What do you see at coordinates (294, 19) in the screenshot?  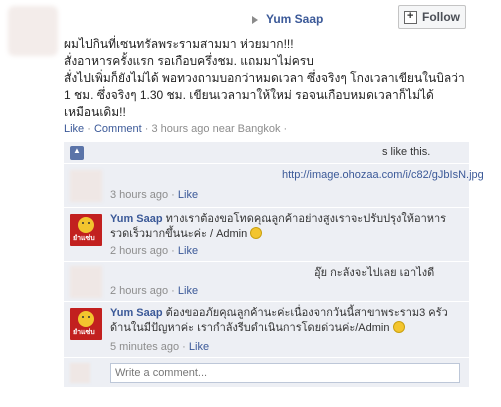 I see `page-name-link: Yum Saap` at bounding box center [294, 19].